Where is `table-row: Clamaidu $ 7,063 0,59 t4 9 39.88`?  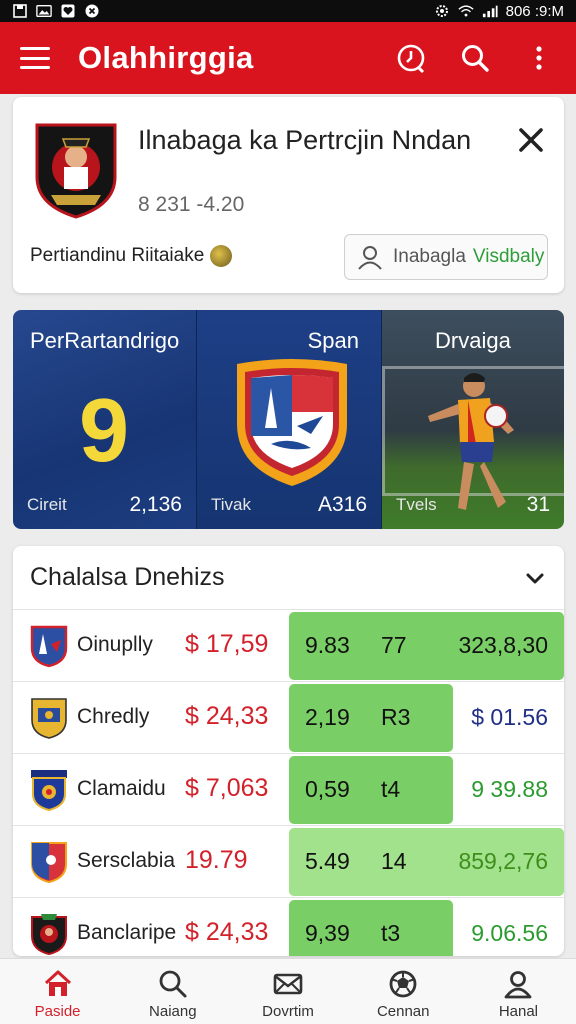 table-row: Clamaidu $ 7,063 0,59 t4 9 39.88 is located at coordinates (288, 790).